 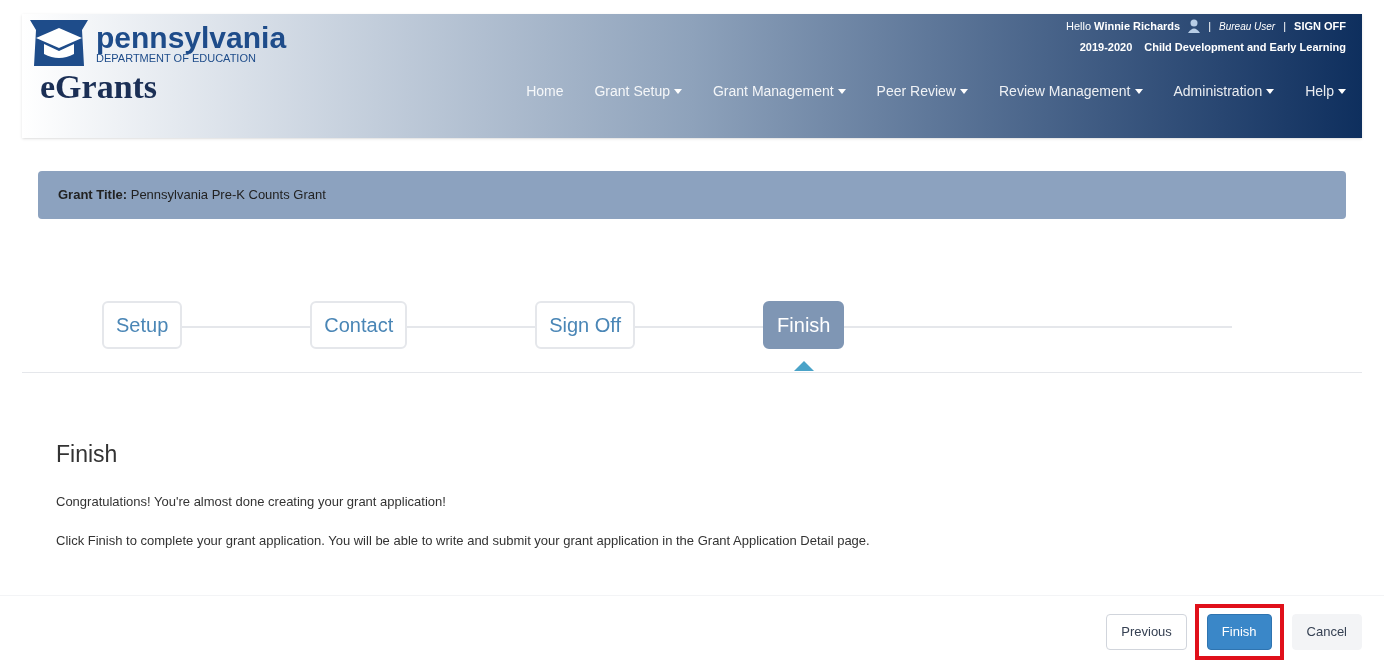 What do you see at coordinates (1326, 631) in the screenshot?
I see `action-button: Cancel` at bounding box center [1326, 631].